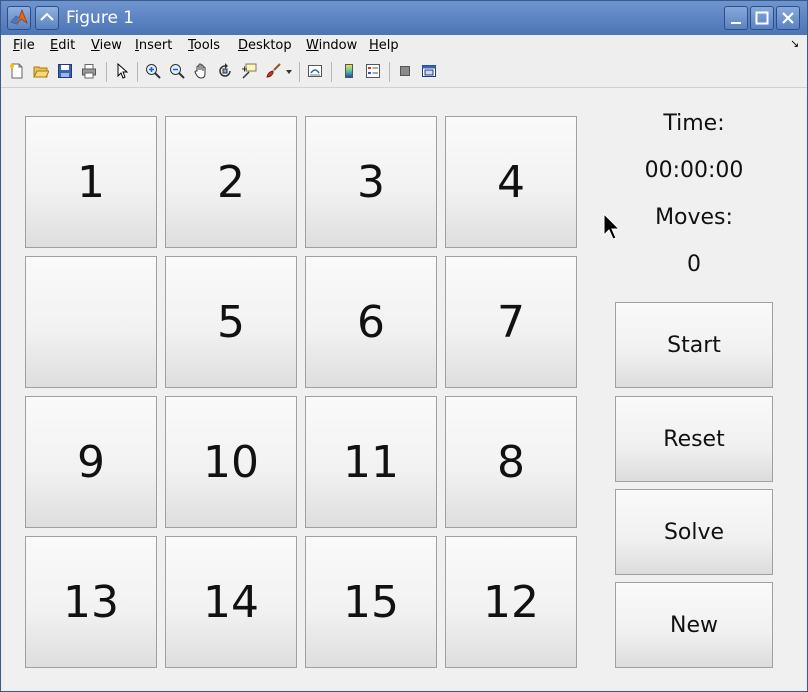 The image size is (808, 692). What do you see at coordinates (371, 322) in the screenshot?
I see `puzzle-tile: 6` at bounding box center [371, 322].